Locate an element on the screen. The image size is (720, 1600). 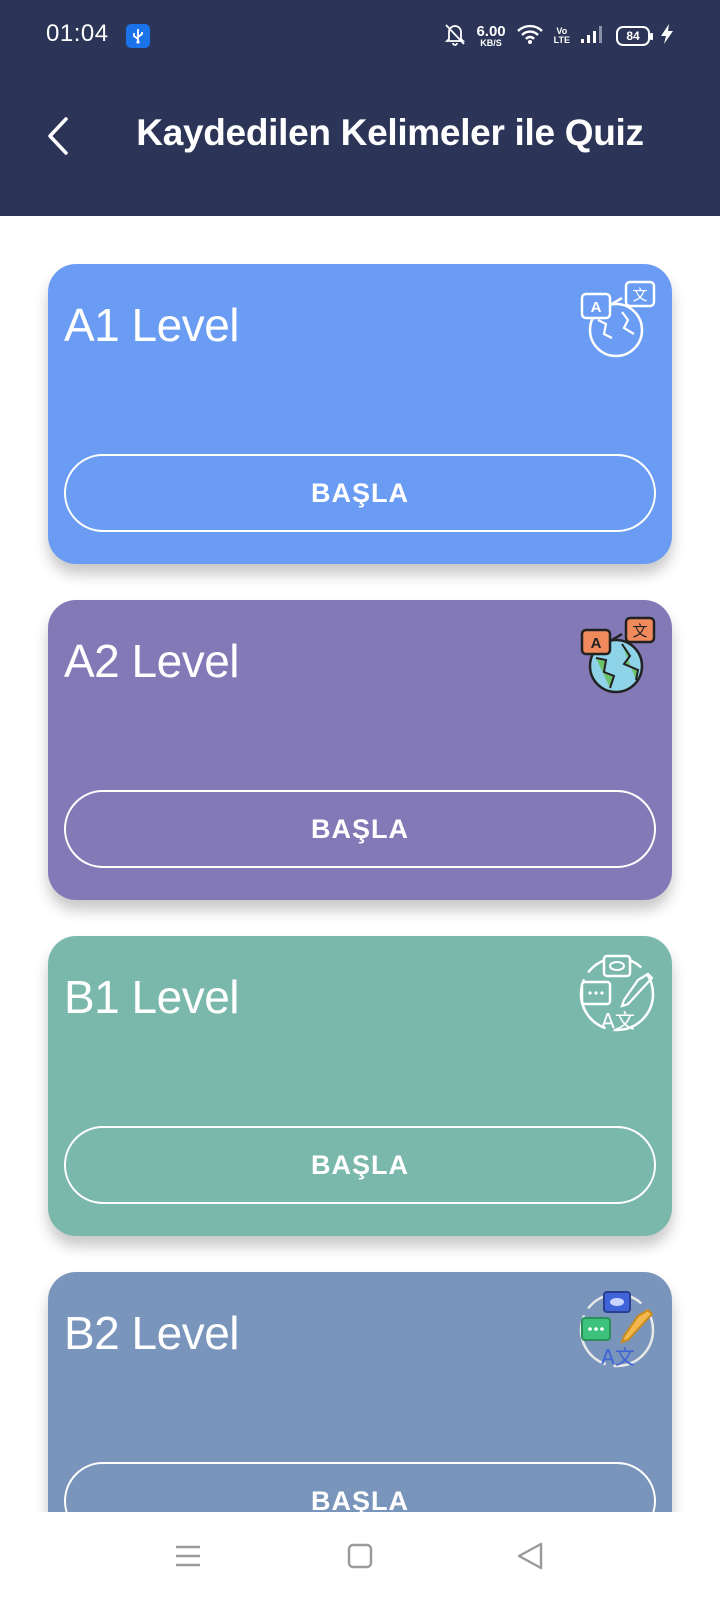
status-bar: 01:04 6.00 KB/S Vo LTE 84 is located at coordinates (360, 36).